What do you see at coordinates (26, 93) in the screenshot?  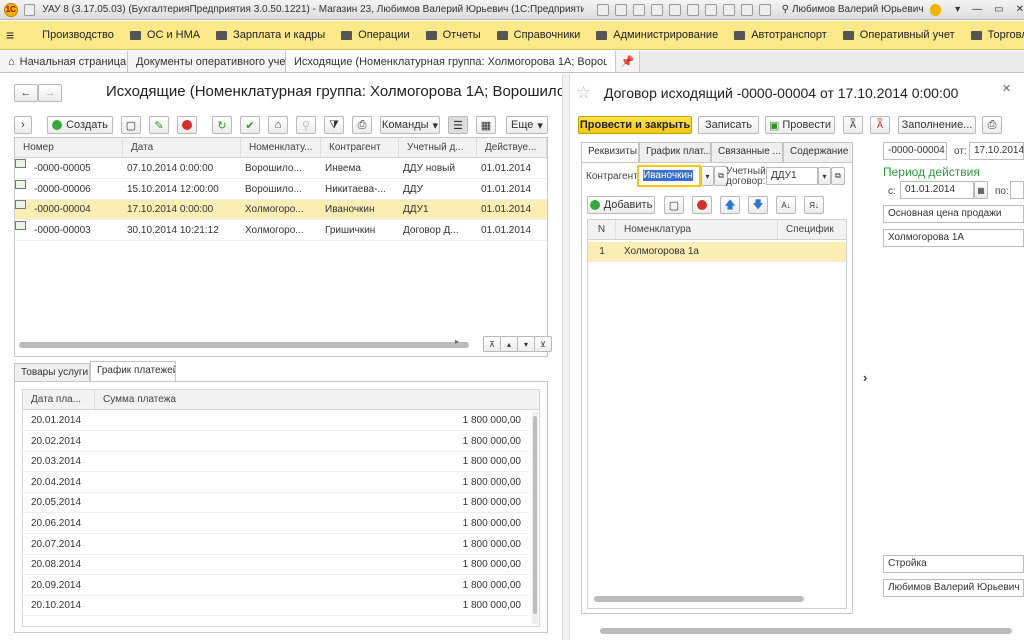 I see `back-button: ←` at bounding box center [26, 93].